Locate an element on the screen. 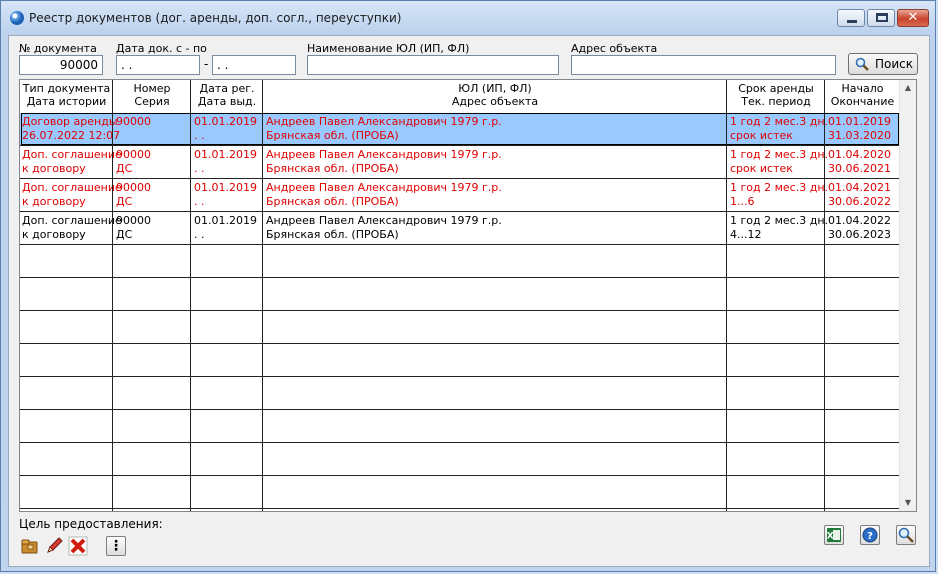  header-number: Номер Серия is located at coordinates (152, 95).